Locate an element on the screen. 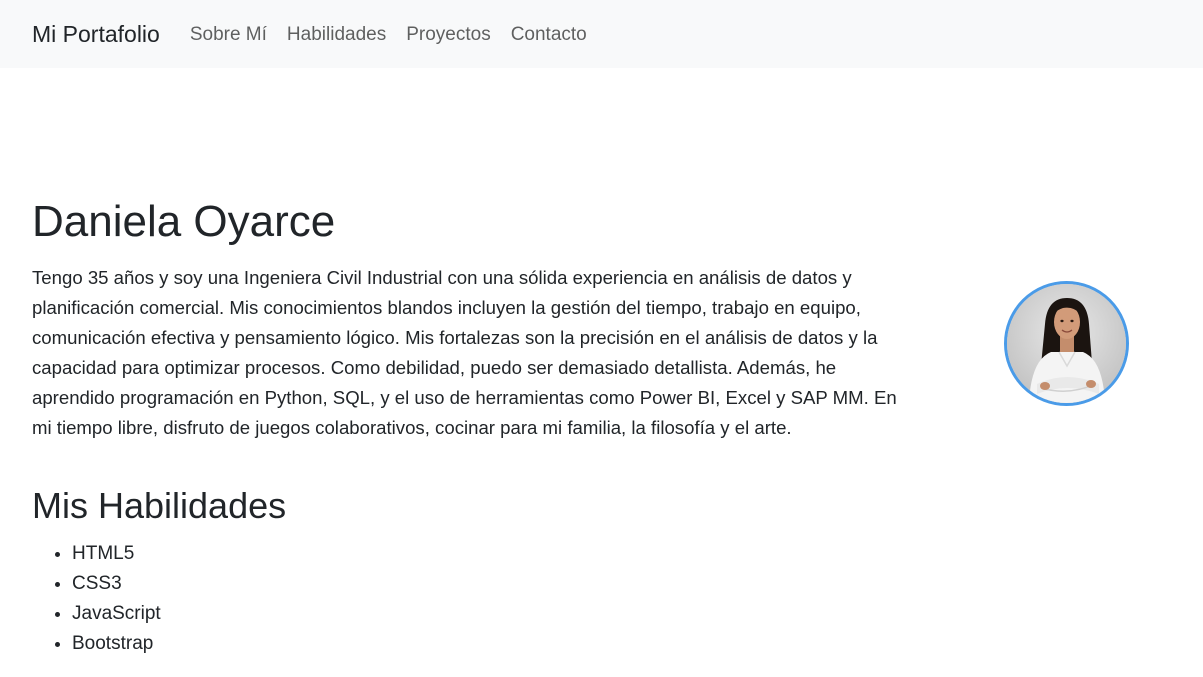  nav-link-sobre-mi: Sobre Mí is located at coordinates (233, 34).